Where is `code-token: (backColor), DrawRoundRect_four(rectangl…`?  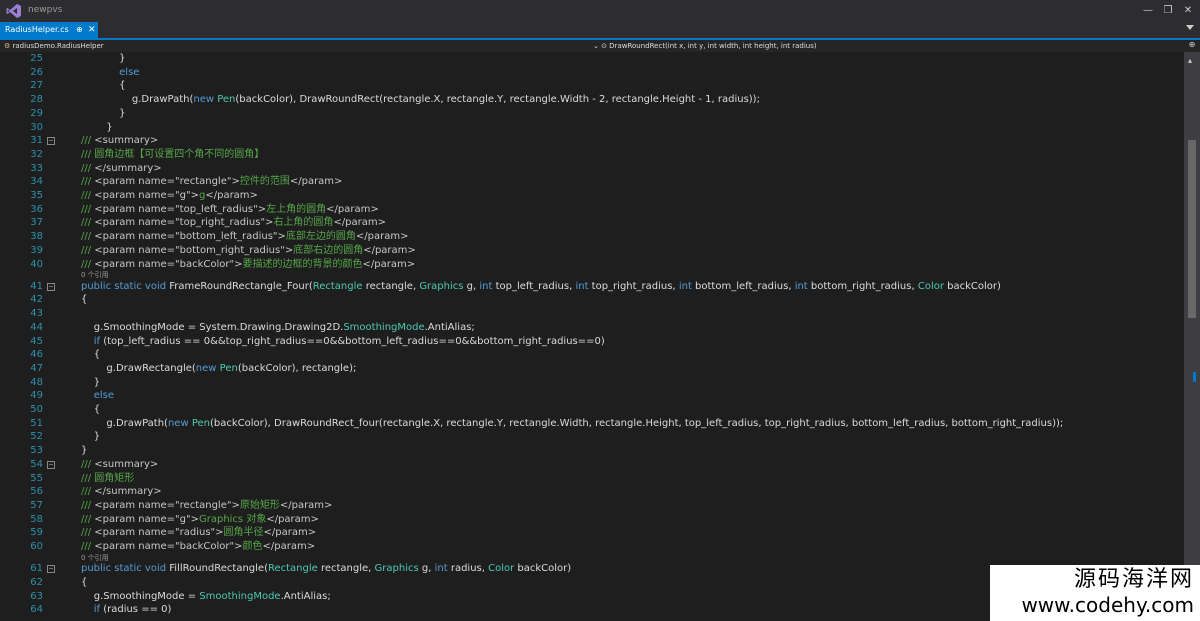
code-token: (backColor), DrawRoundRect_four(rectangl… is located at coordinates (636, 423).